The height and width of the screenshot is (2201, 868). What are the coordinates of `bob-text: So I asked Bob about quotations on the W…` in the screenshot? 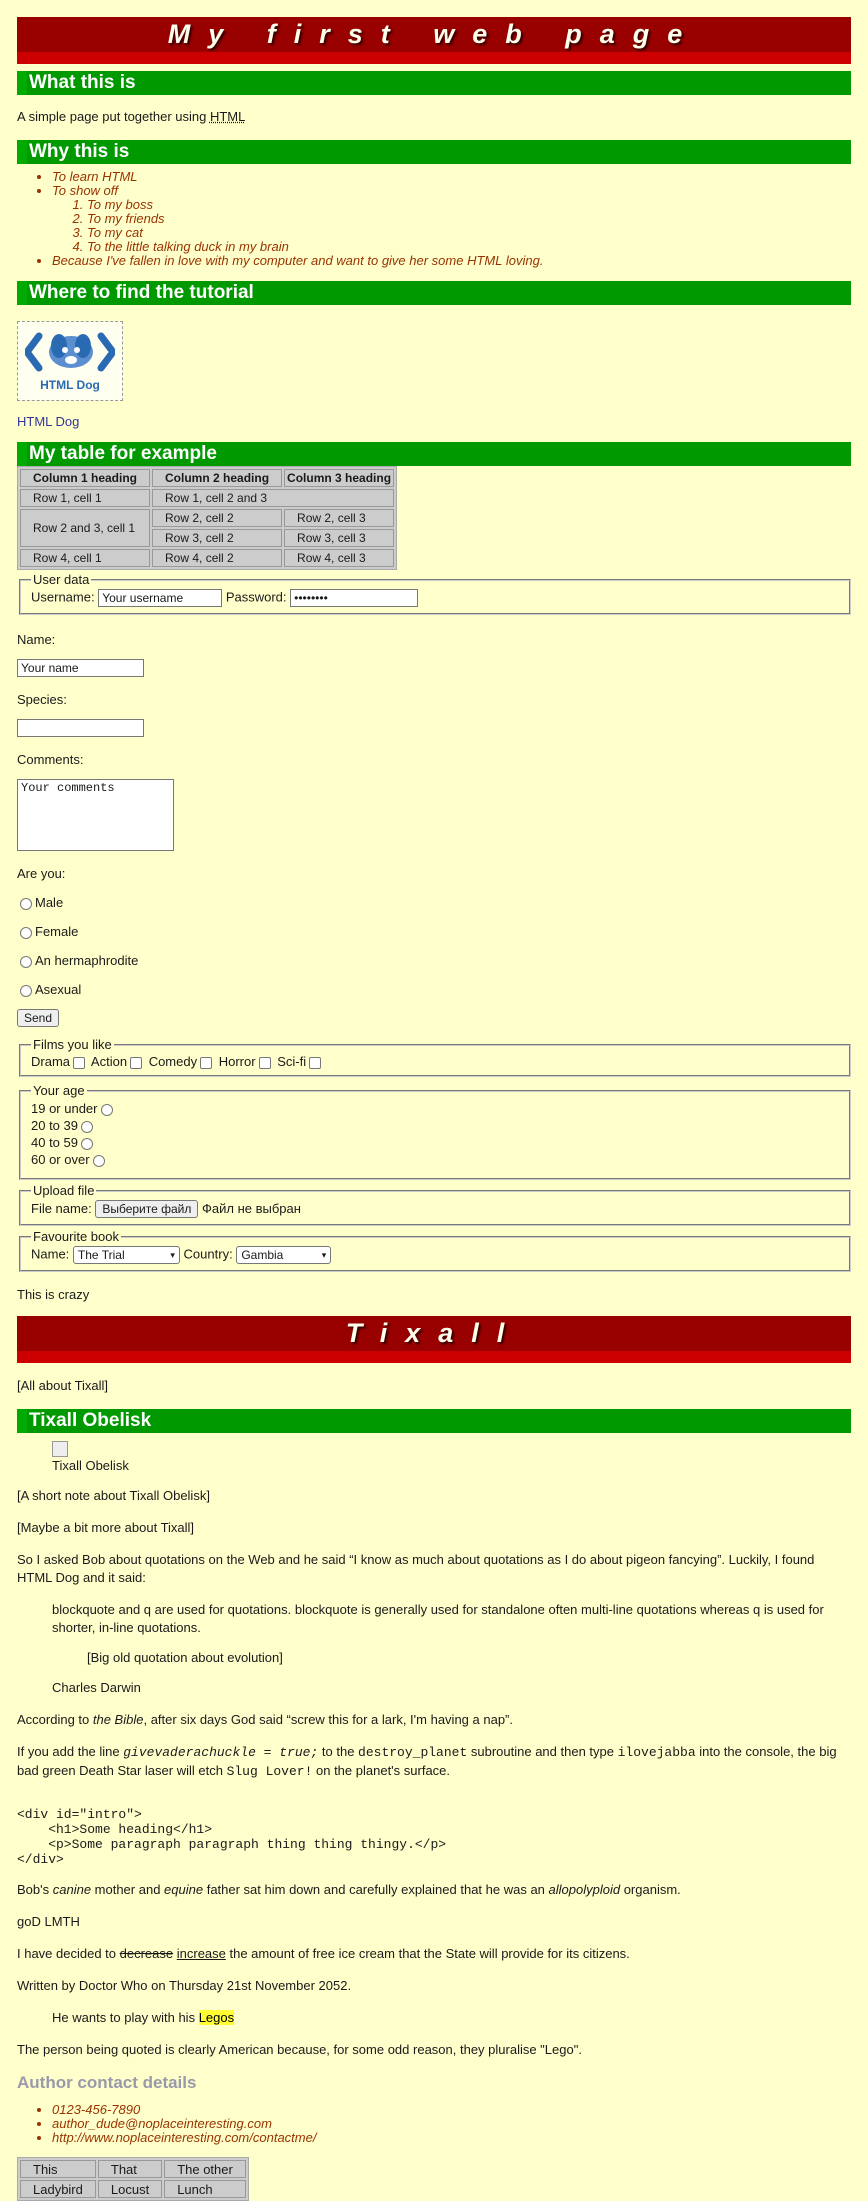 It's located at (416, 1568).